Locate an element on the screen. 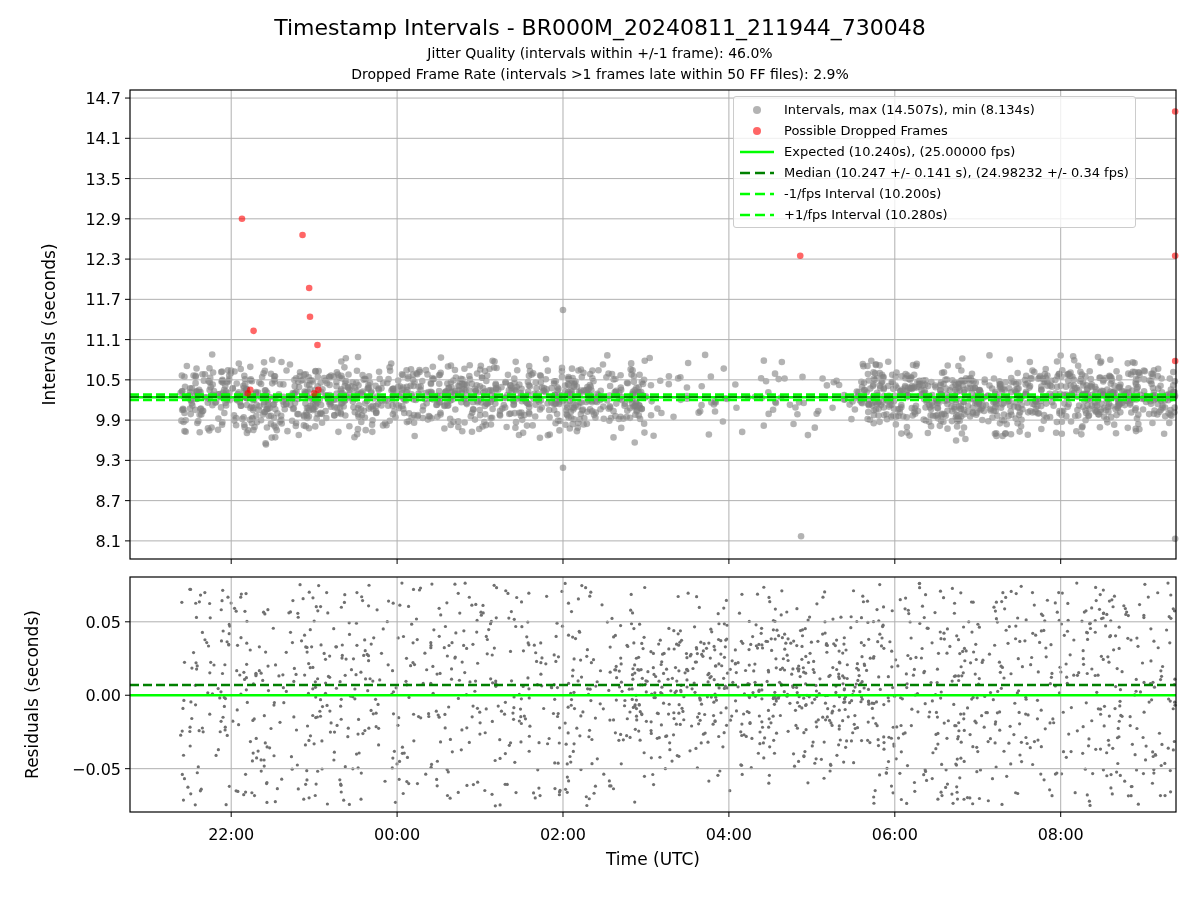 The image size is (1200, 900). tick-label: 12.9 is located at coordinates (103, 219).